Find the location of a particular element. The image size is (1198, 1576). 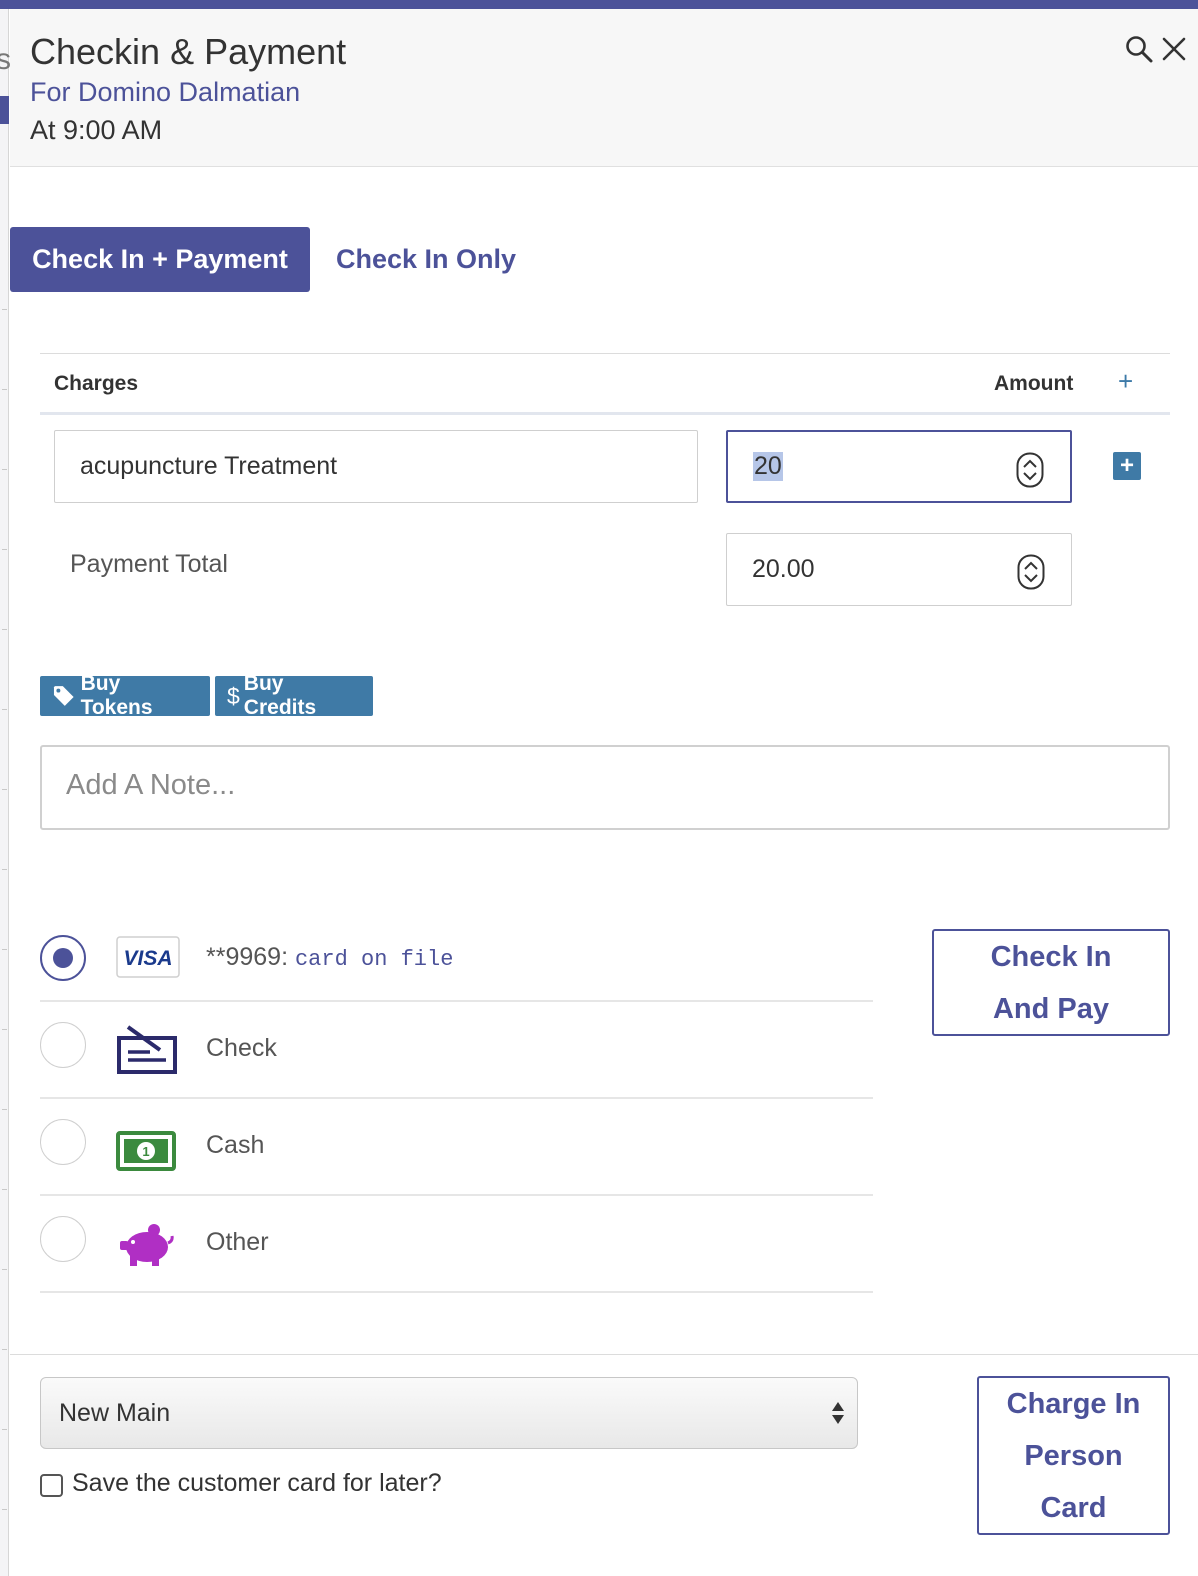

check-label: Check is located at coordinates (241, 1048).